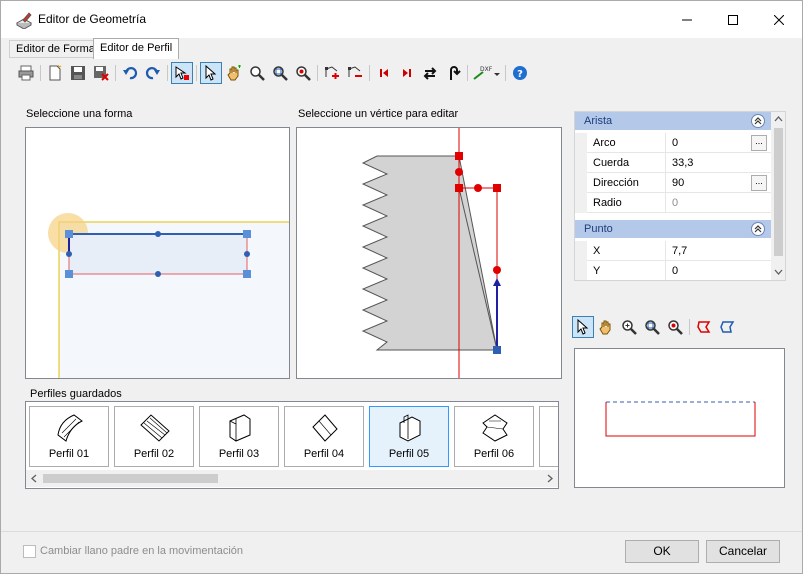 The width and height of the screenshot is (803, 574). I want to click on preview-blue-shape-button, so click(727, 327).